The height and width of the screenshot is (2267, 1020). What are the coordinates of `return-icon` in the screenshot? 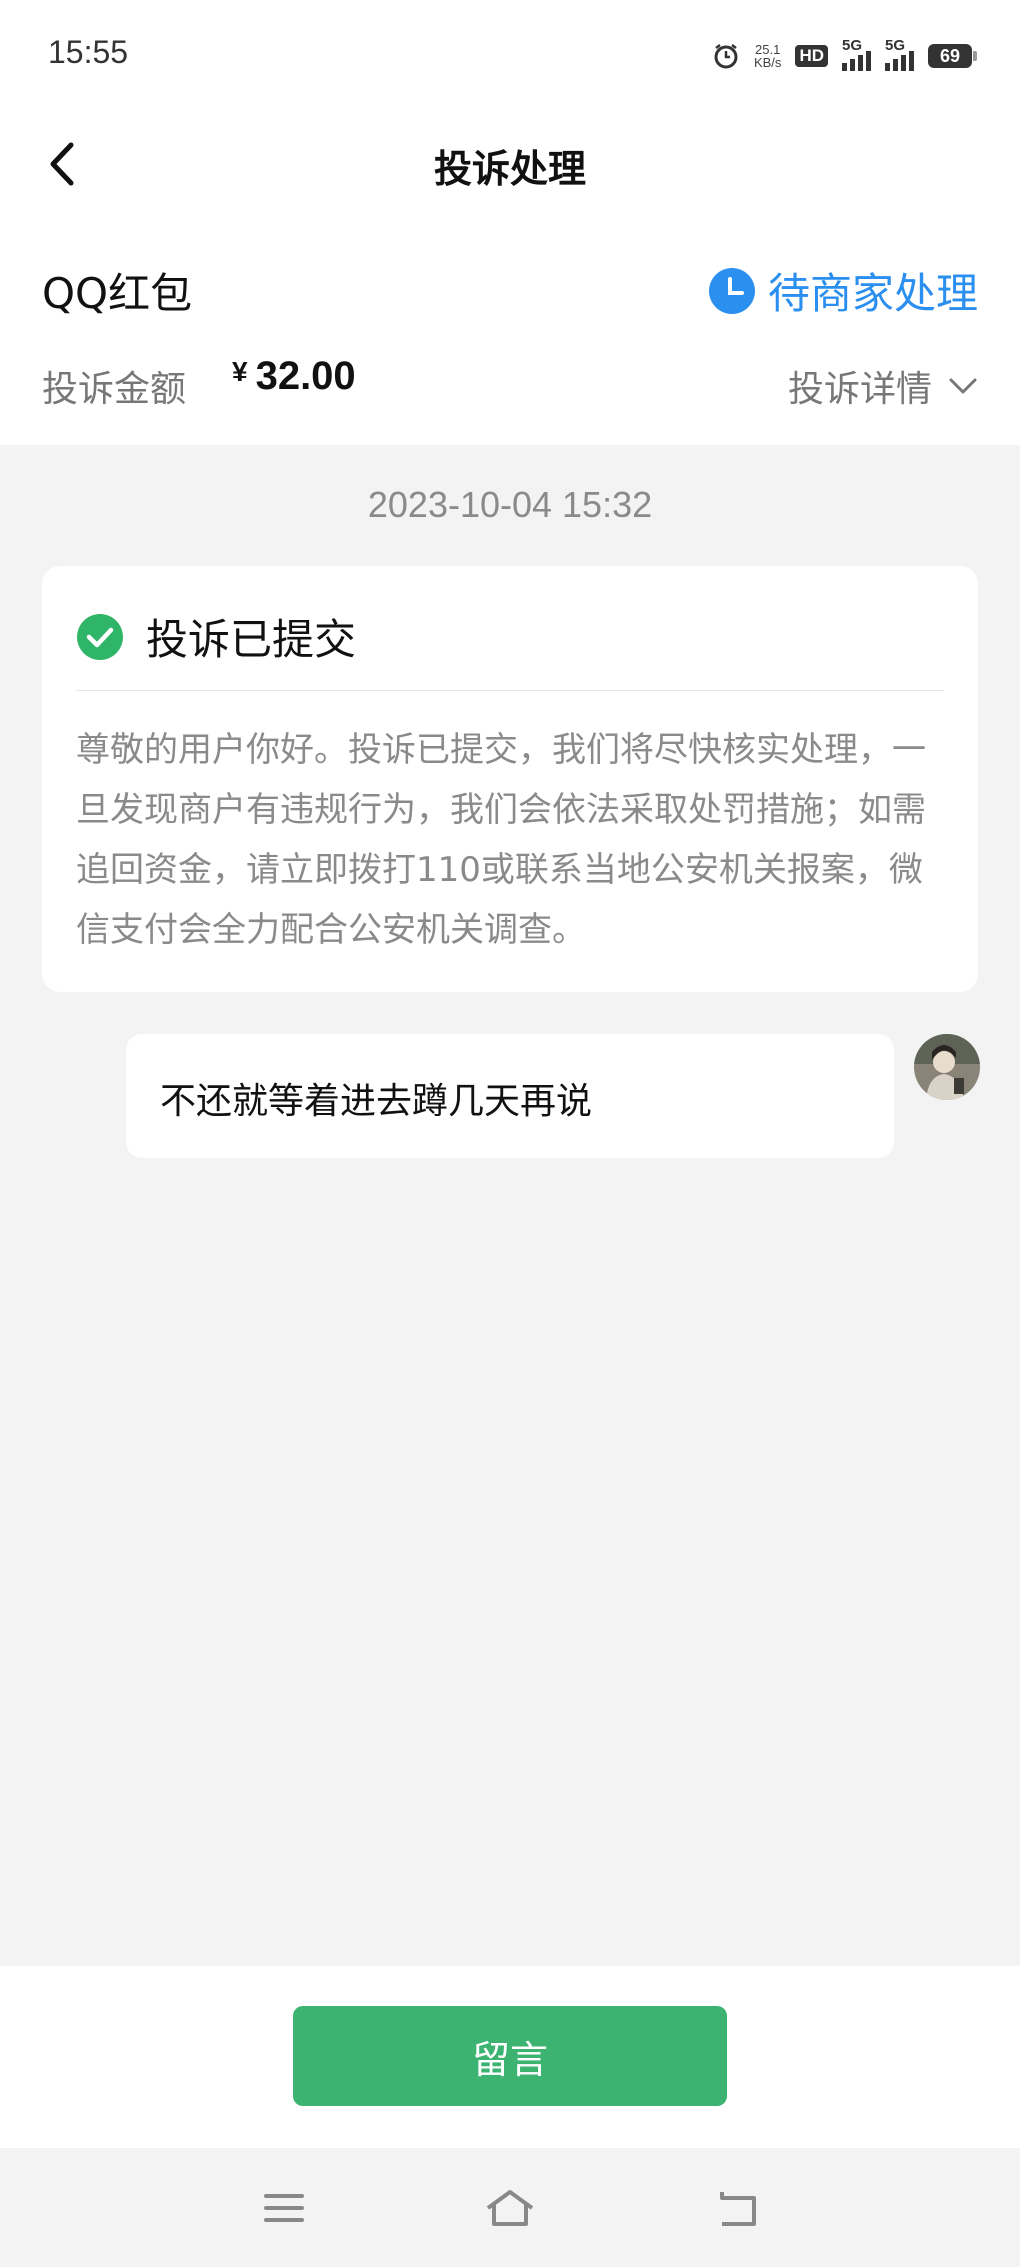 It's located at (738, 2209).